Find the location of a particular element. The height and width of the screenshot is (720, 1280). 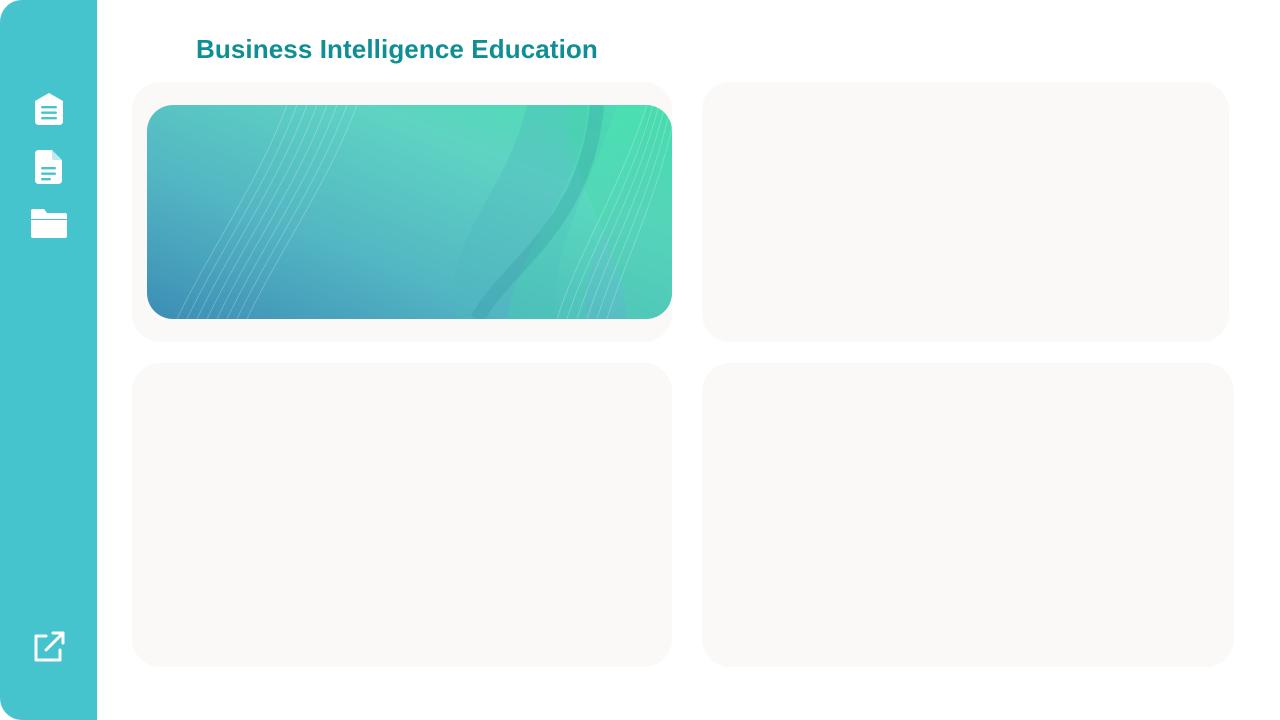

sidebar is located at coordinates (48, 360).